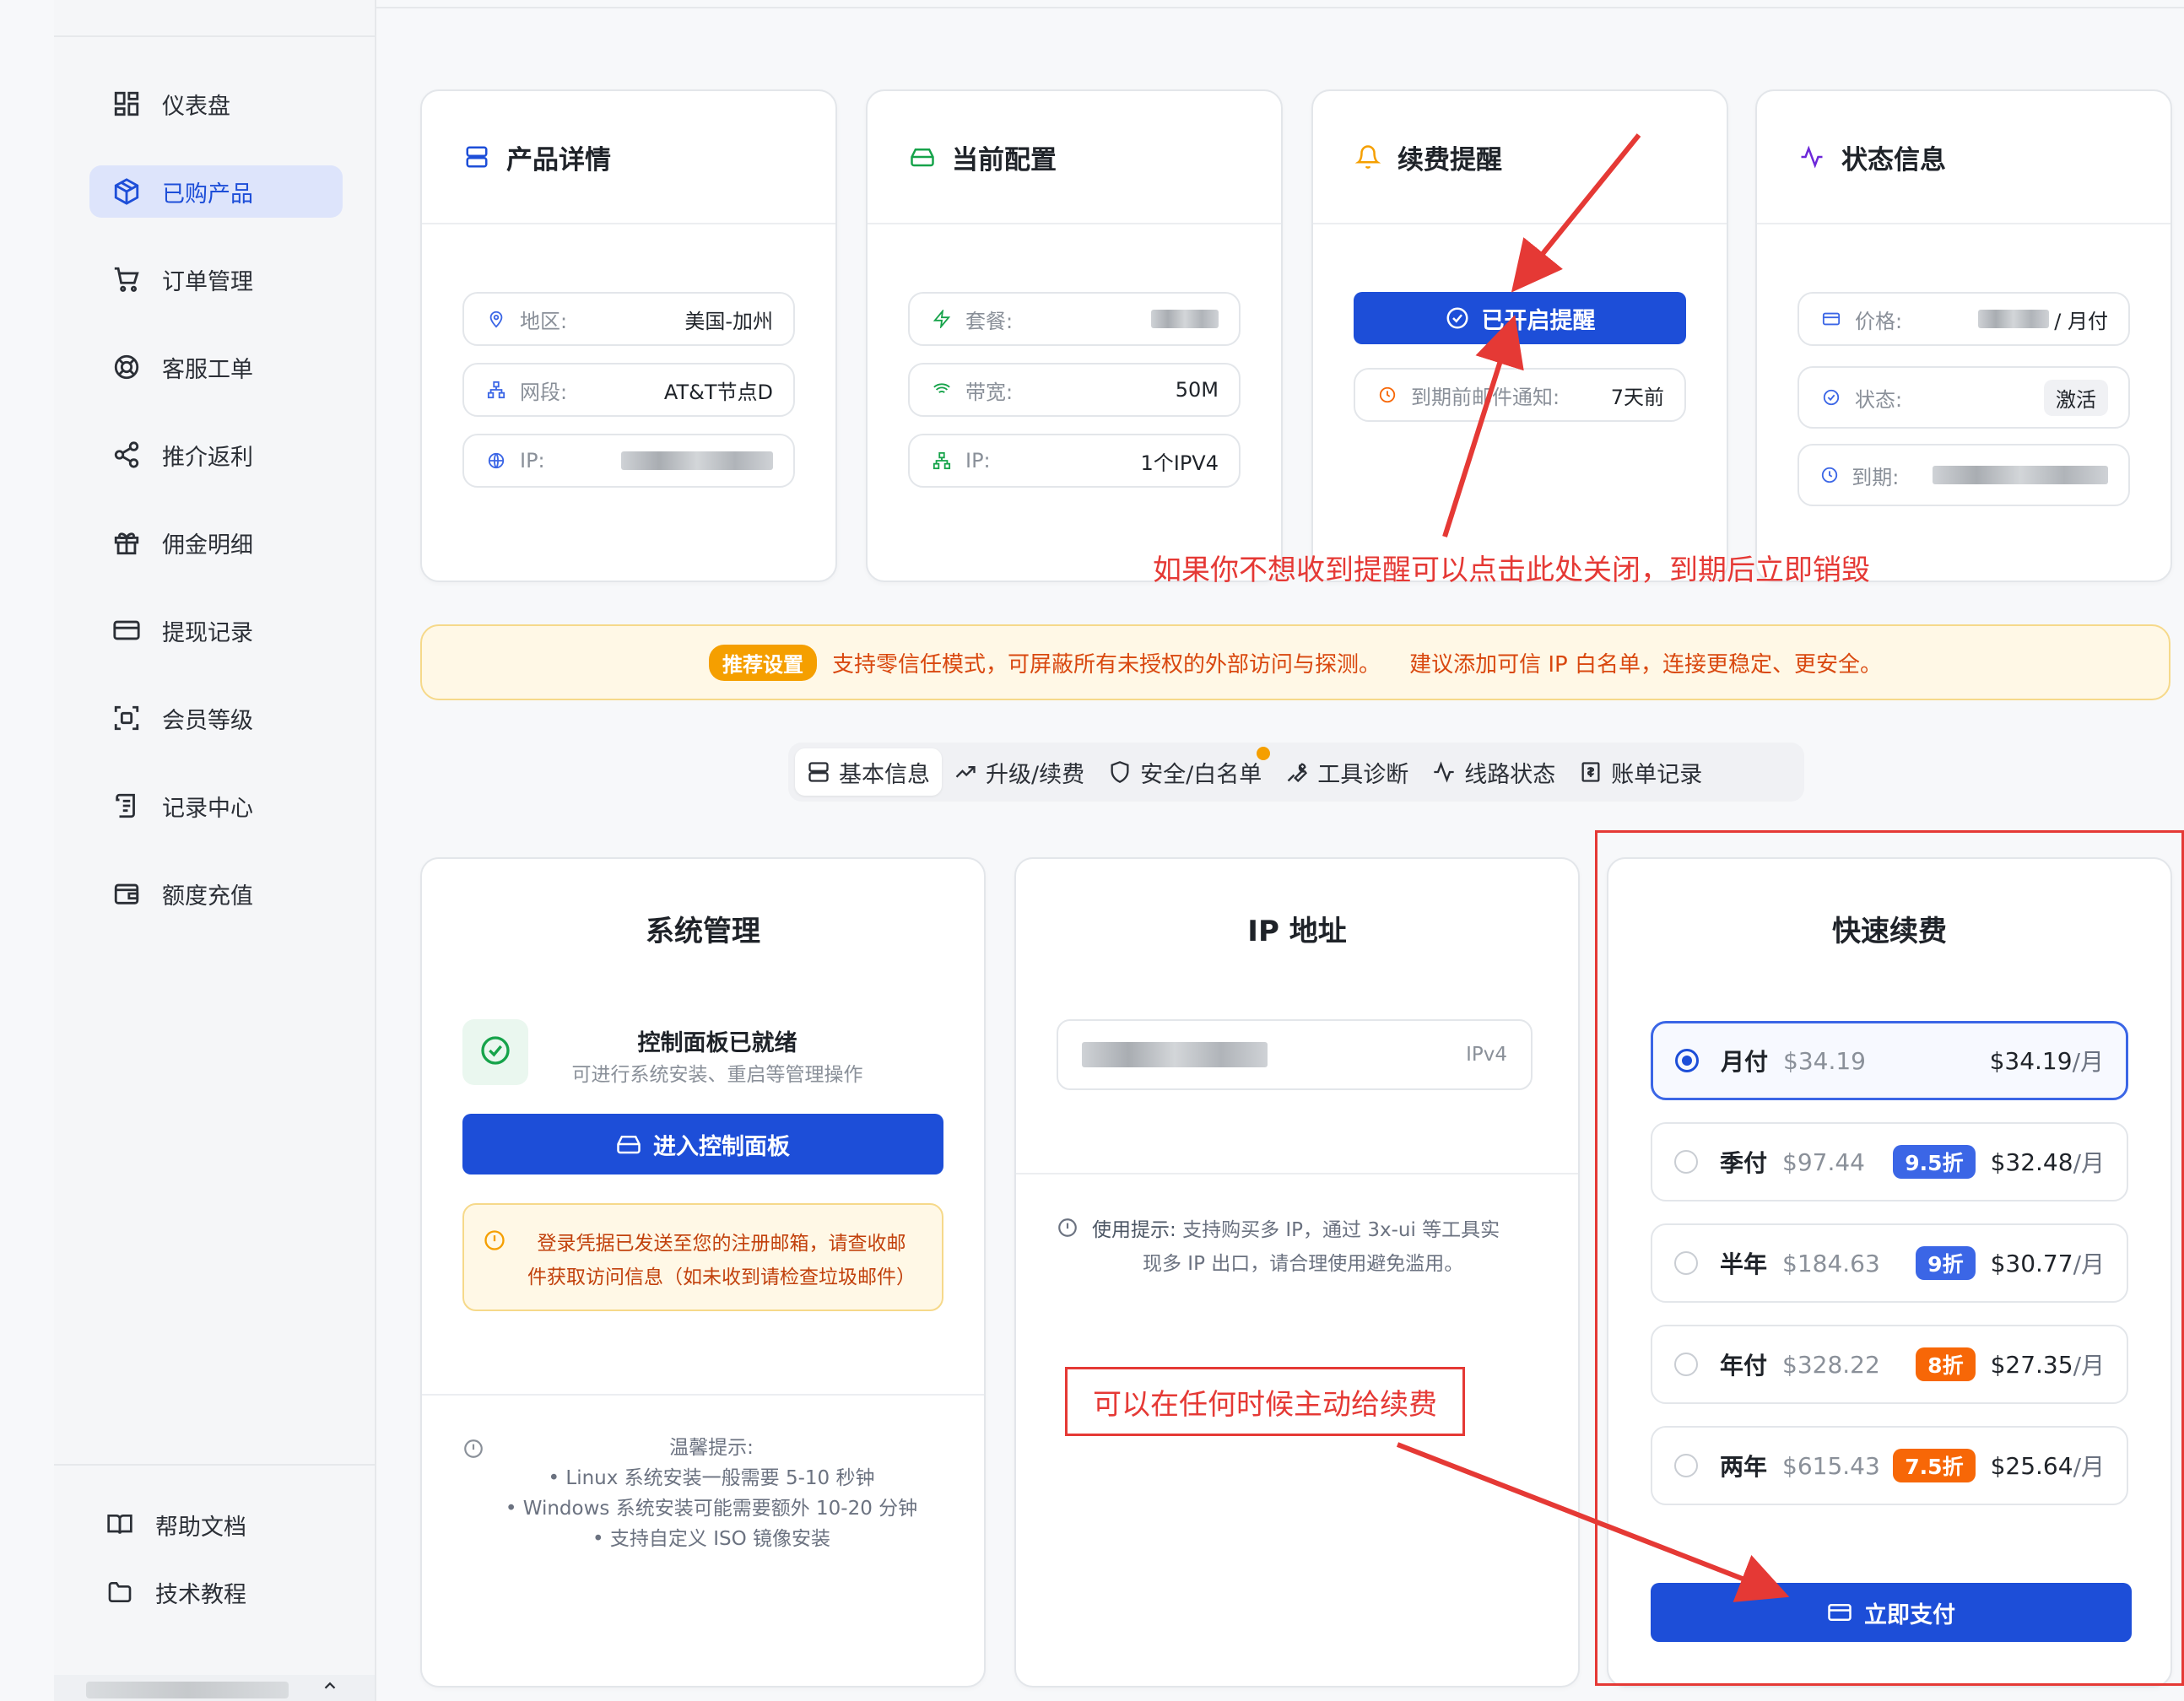 The width and height of the screenshot is (2184, 1701). Describe the element at coordinates (1074, 390) in the screenshot. I see `bandwidth-row: 带宽: 50M` at that location.